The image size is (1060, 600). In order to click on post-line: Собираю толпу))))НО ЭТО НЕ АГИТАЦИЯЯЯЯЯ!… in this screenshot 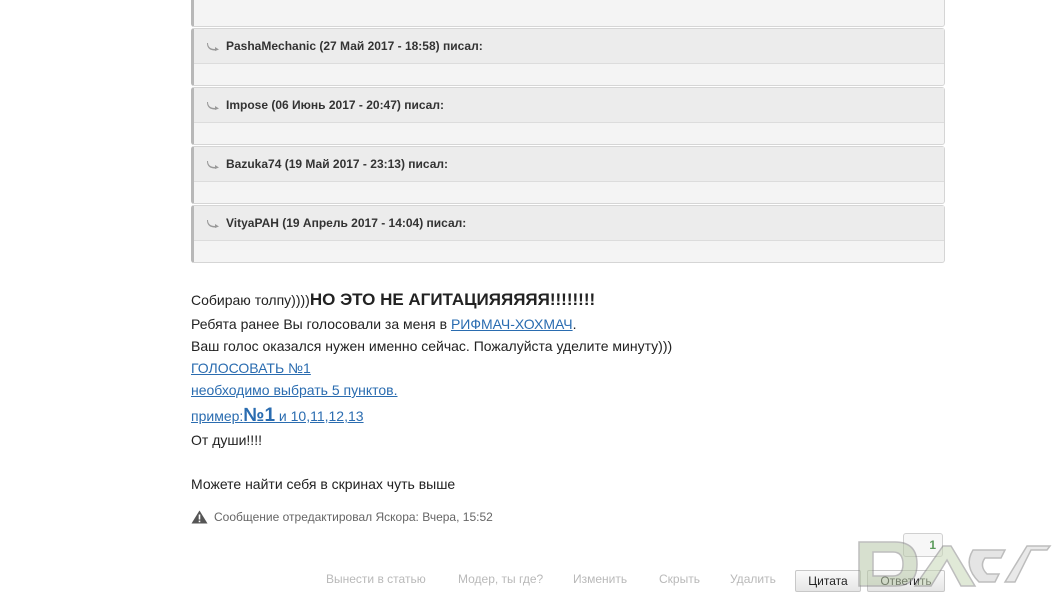, I will do `click(571, 300)`.